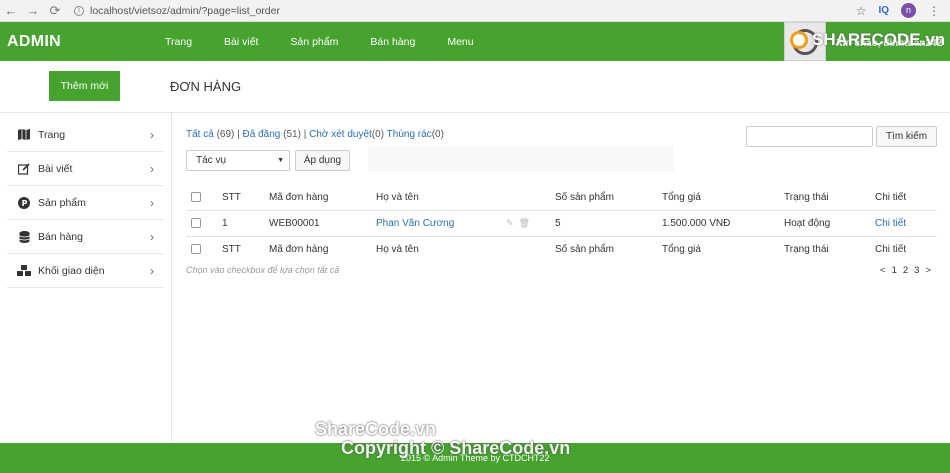  What do you see at coordinates (934, 11) in the screenshot?
I see `browser-menu-icon: ⋮` at bounding box center [934, 11].